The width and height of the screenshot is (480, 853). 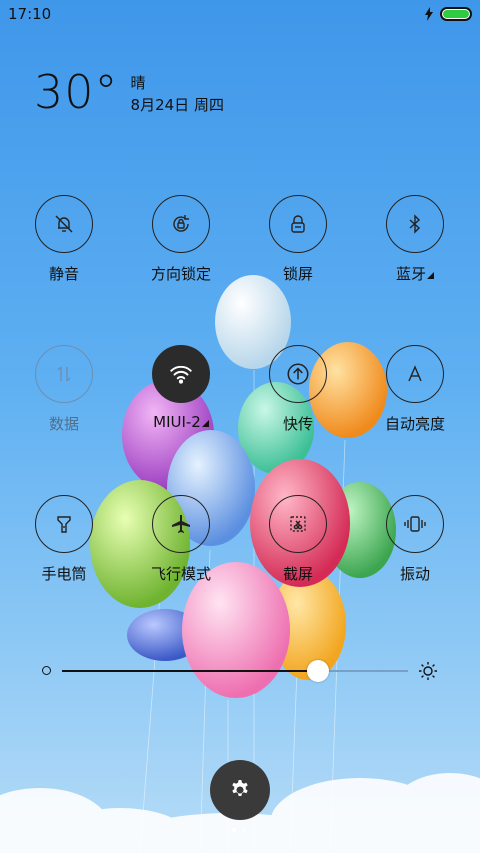 What do you see at coordinates (64, 389) in the screenshot?
I see `toggle-mobile-data: 数据` at bounding box center [64, 389].